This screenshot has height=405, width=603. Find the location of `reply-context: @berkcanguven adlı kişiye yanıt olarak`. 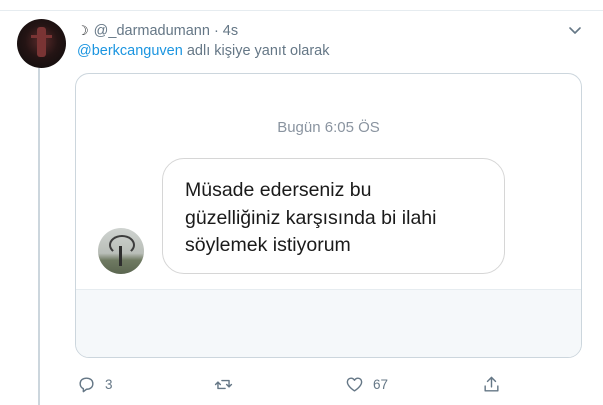

reply-context: @berkcanguven adlı kişiye yanıt olarak is located at coordinates (203, 51).